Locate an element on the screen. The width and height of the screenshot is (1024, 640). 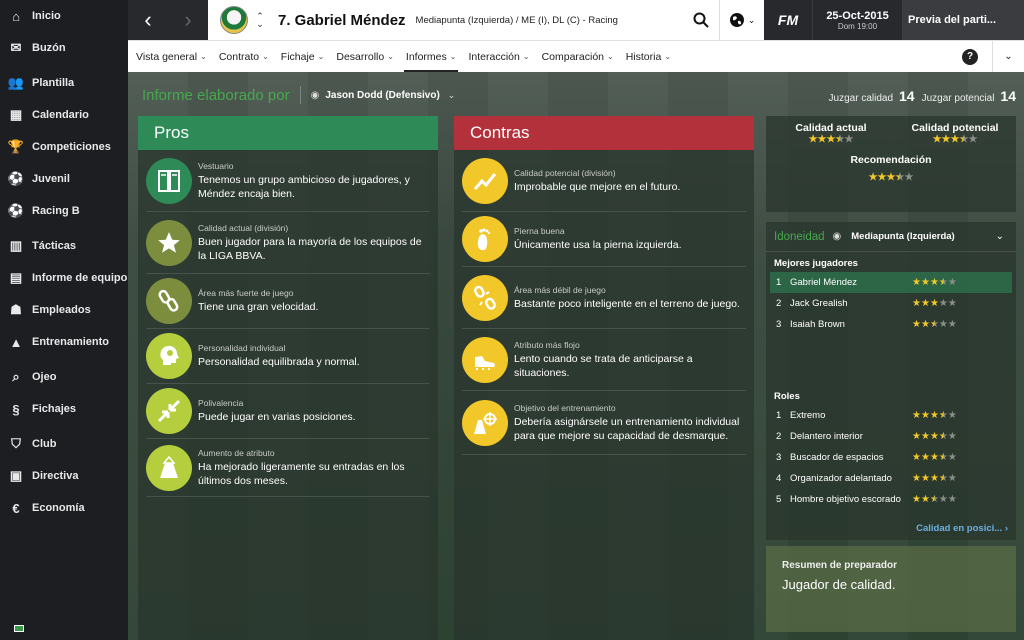
sidebar-item-youth: ⚽ Juvenil is located at coordinates (64, 179).